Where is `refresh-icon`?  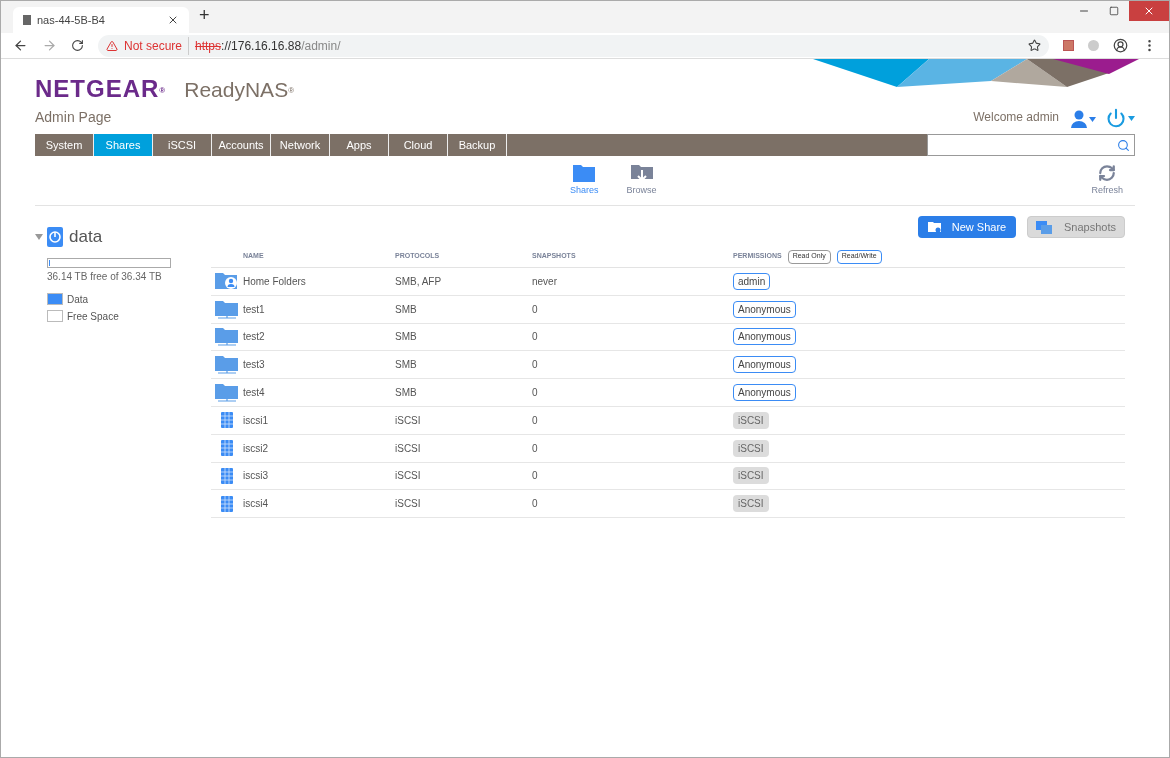 refresh-icon is located at coordinates (1107, 173).